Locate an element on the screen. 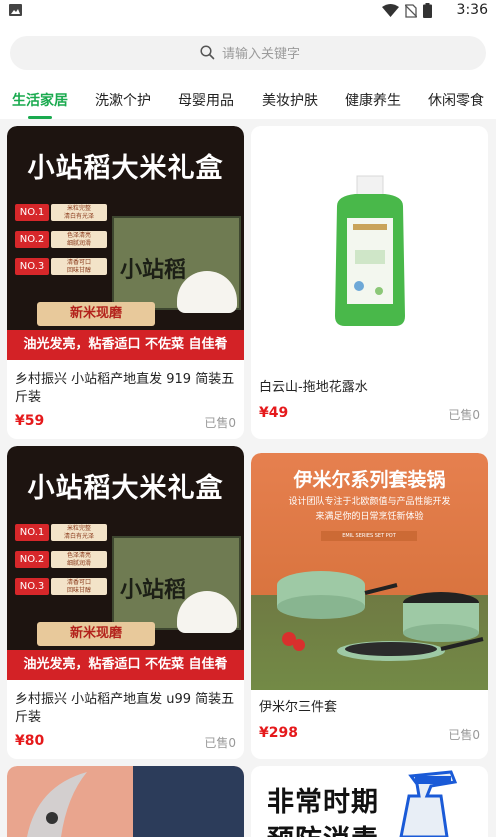 This screenshot has width=496, height=837. product-price: ¥298 is located at coordinates (278, 733).